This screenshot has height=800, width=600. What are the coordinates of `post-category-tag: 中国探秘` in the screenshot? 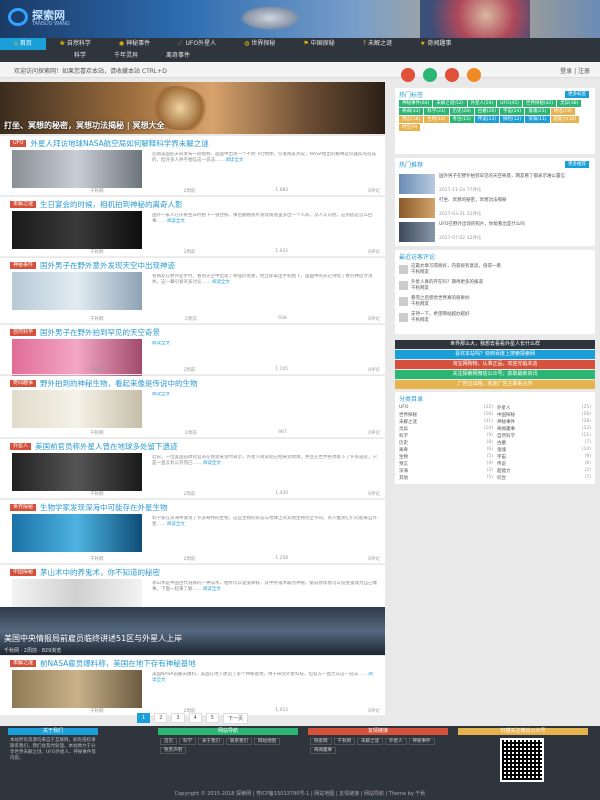 It's located at (23, 572).